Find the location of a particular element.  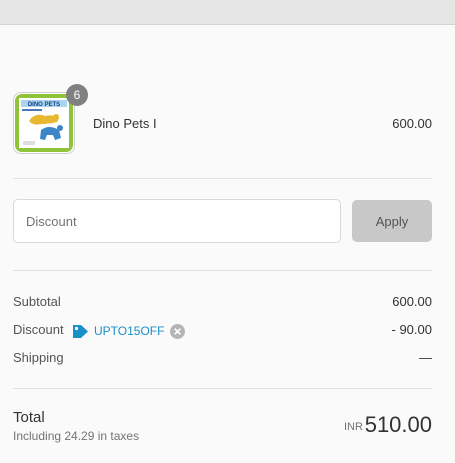

applied-discount: UPTO15OFF is located at coordinates (129, 331).